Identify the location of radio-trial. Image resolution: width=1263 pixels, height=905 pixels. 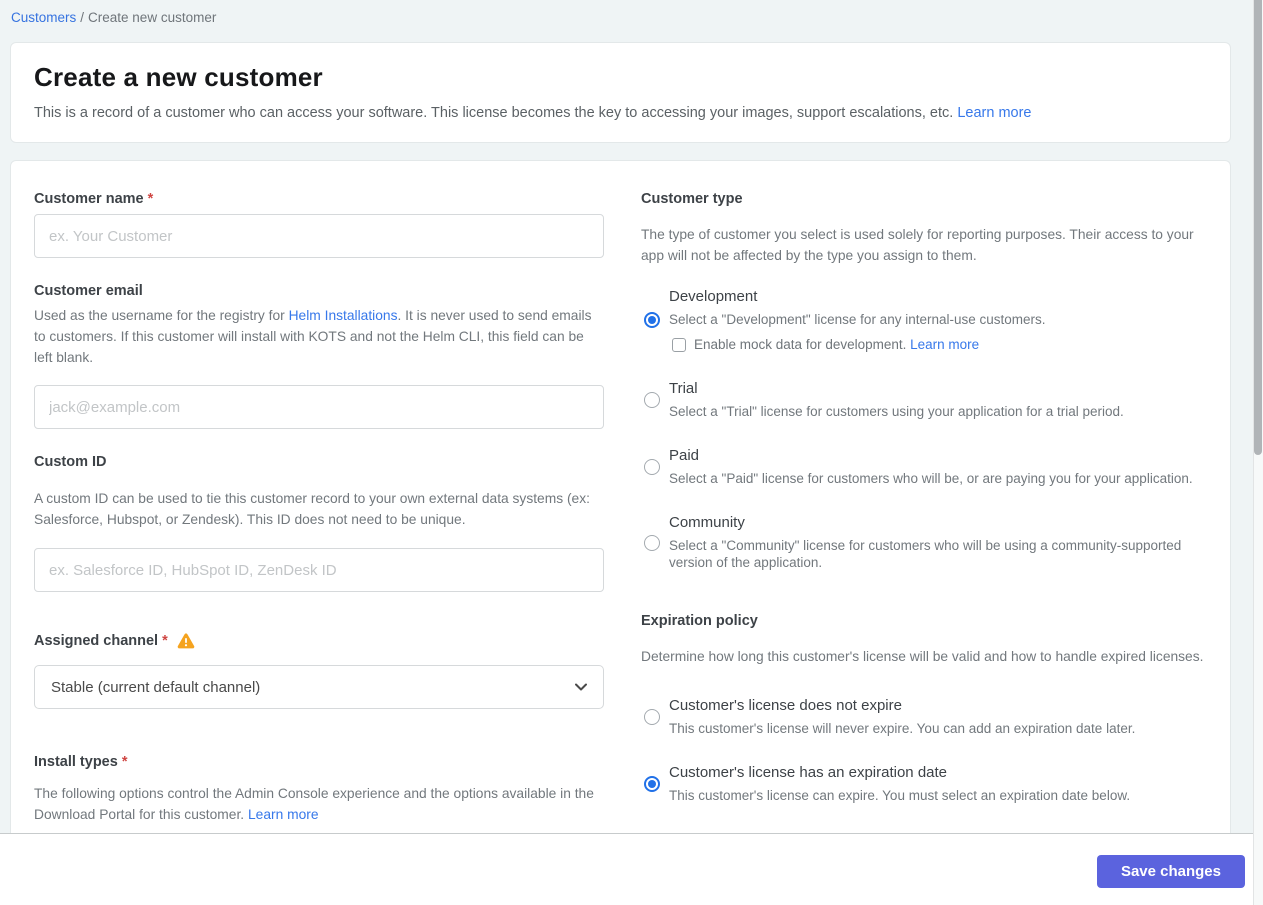
(652, 400).